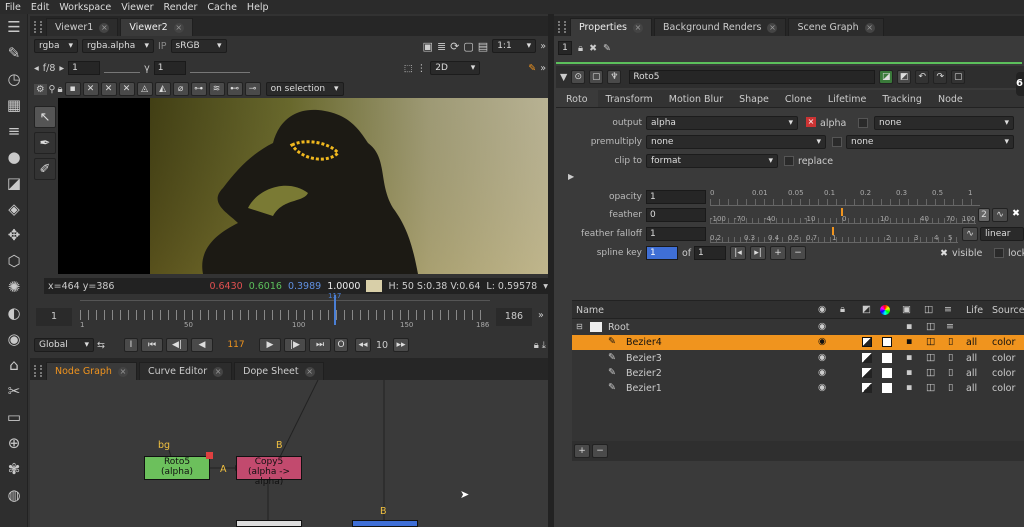  I want to click on col-source: Source, so click(1008, 310).